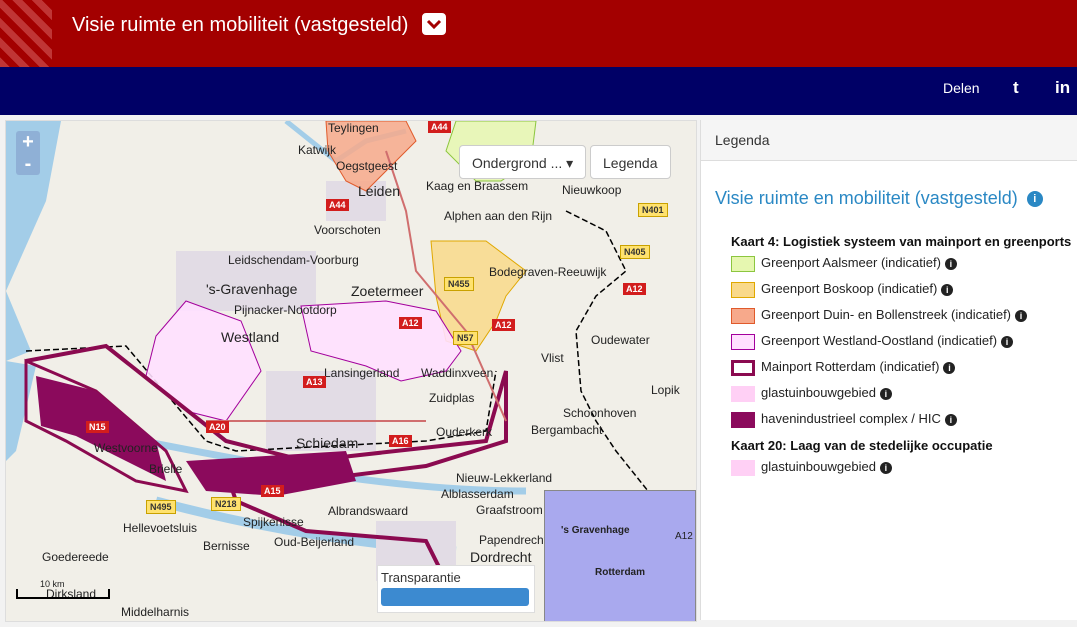  Describe the element at coordinates (879, 340) in the screenshot. I see `legend-item-label: Greenport Westland-Oostland (indicatief)` at that location.